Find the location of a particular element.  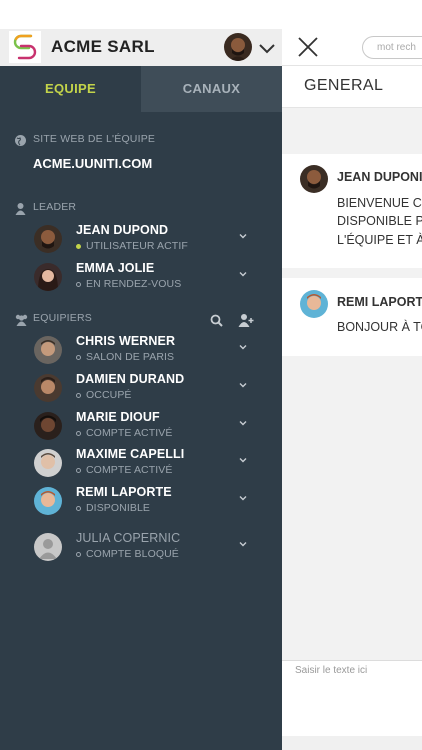

member-emma-jolie: EMMA JOLIE EN RENDEZ-VOUS is located at coordinates (141, 278).